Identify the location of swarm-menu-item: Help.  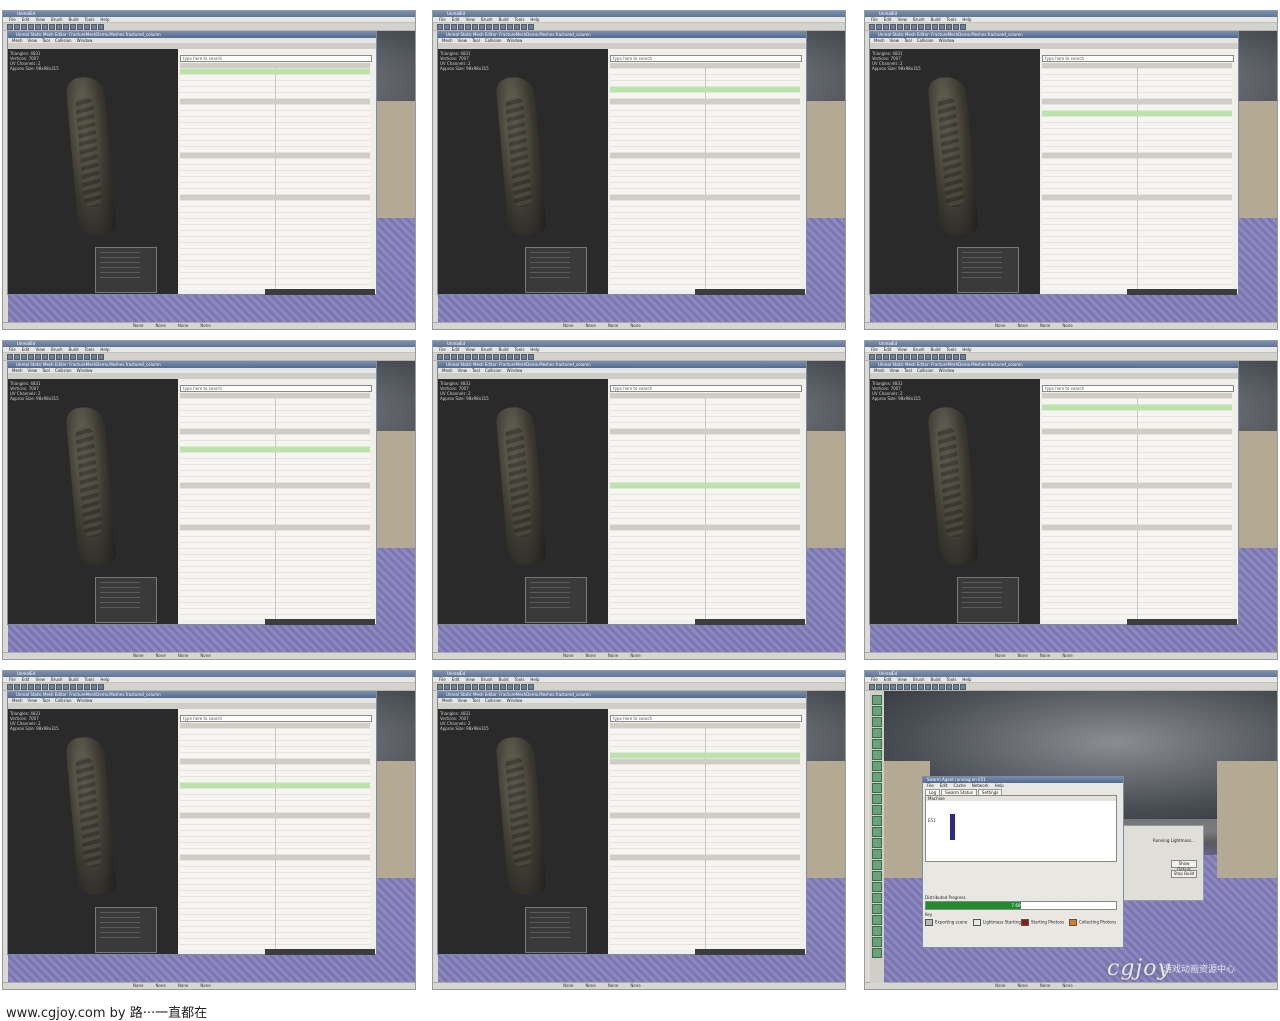
(999, 785).